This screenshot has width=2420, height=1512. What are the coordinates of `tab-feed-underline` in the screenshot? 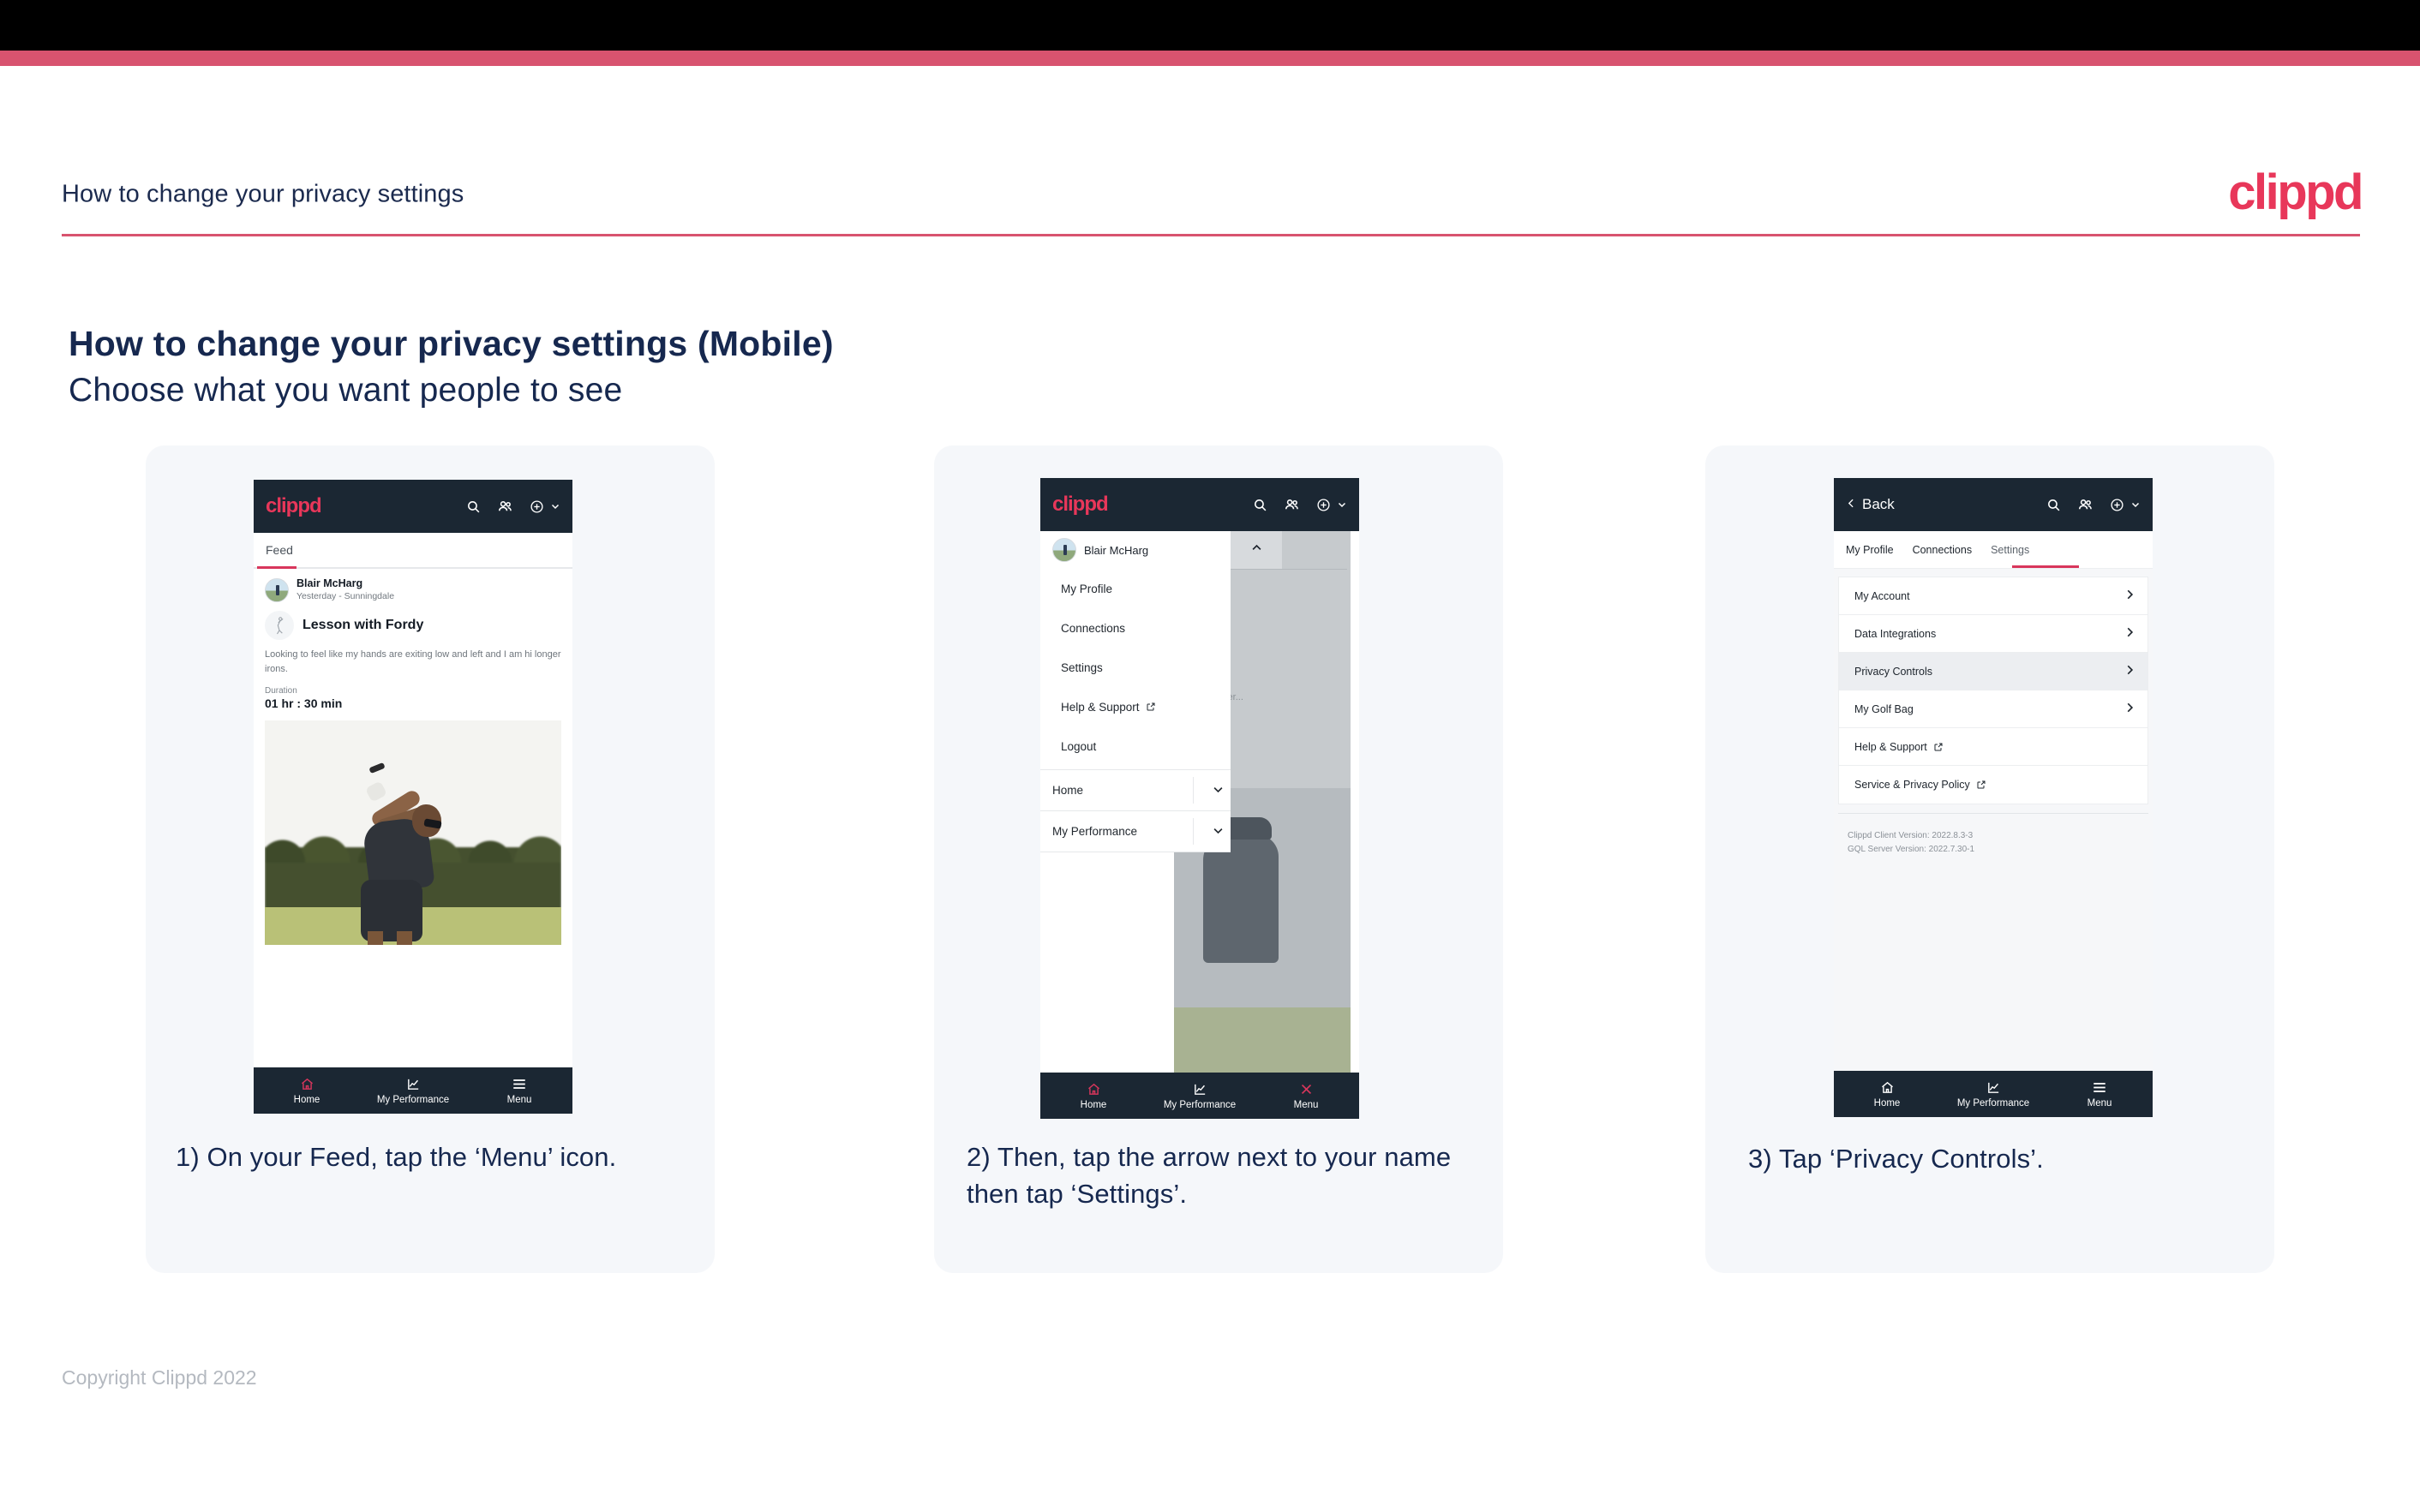 It's located at (277, 568).